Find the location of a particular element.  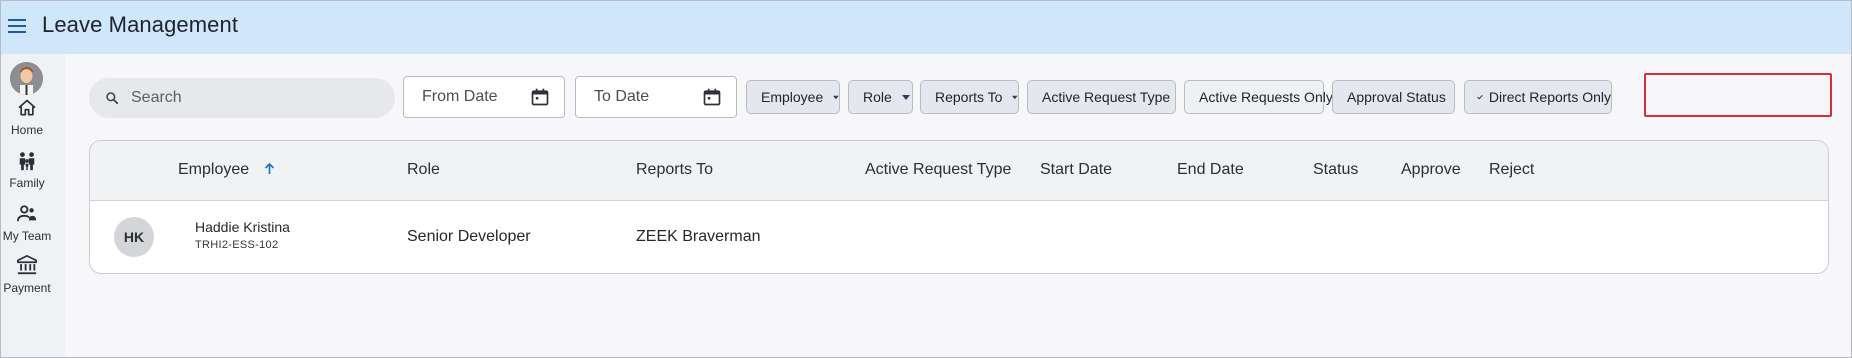

bank-icon is located at coordinates (27, 265).